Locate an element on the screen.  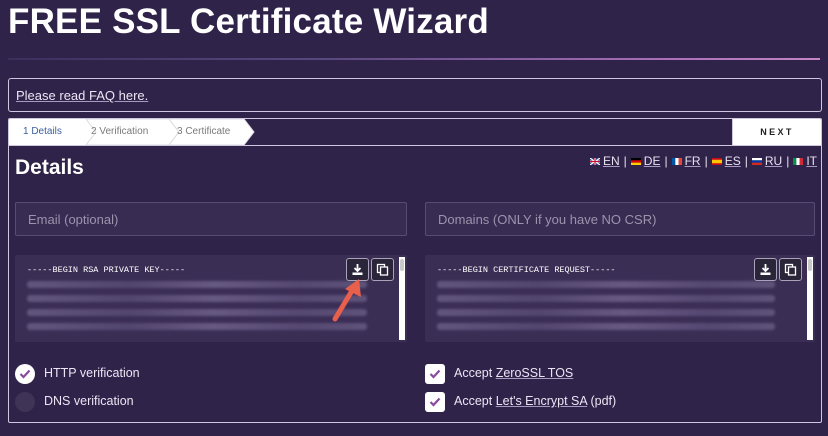
es-flag-icon is located at coordinates (716, 161).